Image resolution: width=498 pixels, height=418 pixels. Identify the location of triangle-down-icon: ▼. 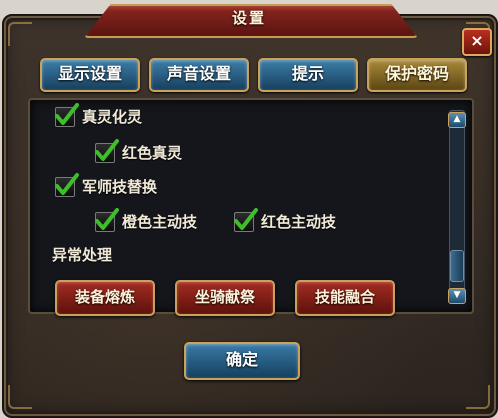
(457, 295).